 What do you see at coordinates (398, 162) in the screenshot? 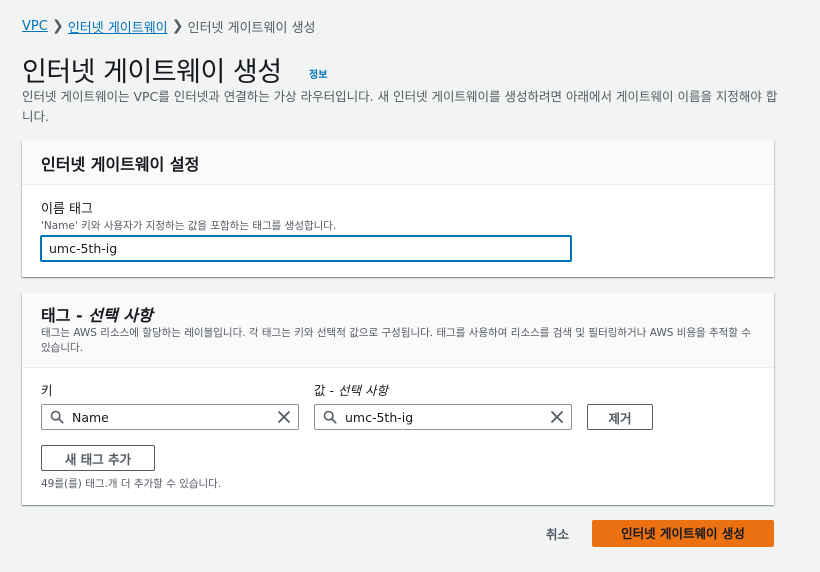
I see `panel-header: 인터넷 게이트웨이 설정` at bounding box center [398, 162].